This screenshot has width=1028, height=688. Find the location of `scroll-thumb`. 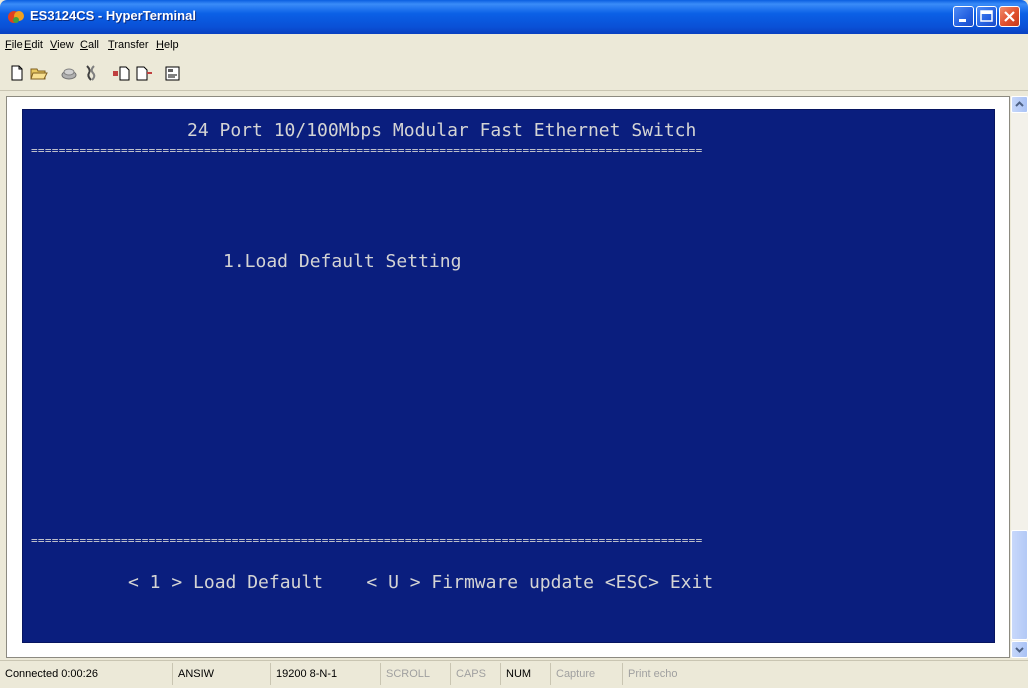

scroll-thumb is located at coordinates (1019, 585).